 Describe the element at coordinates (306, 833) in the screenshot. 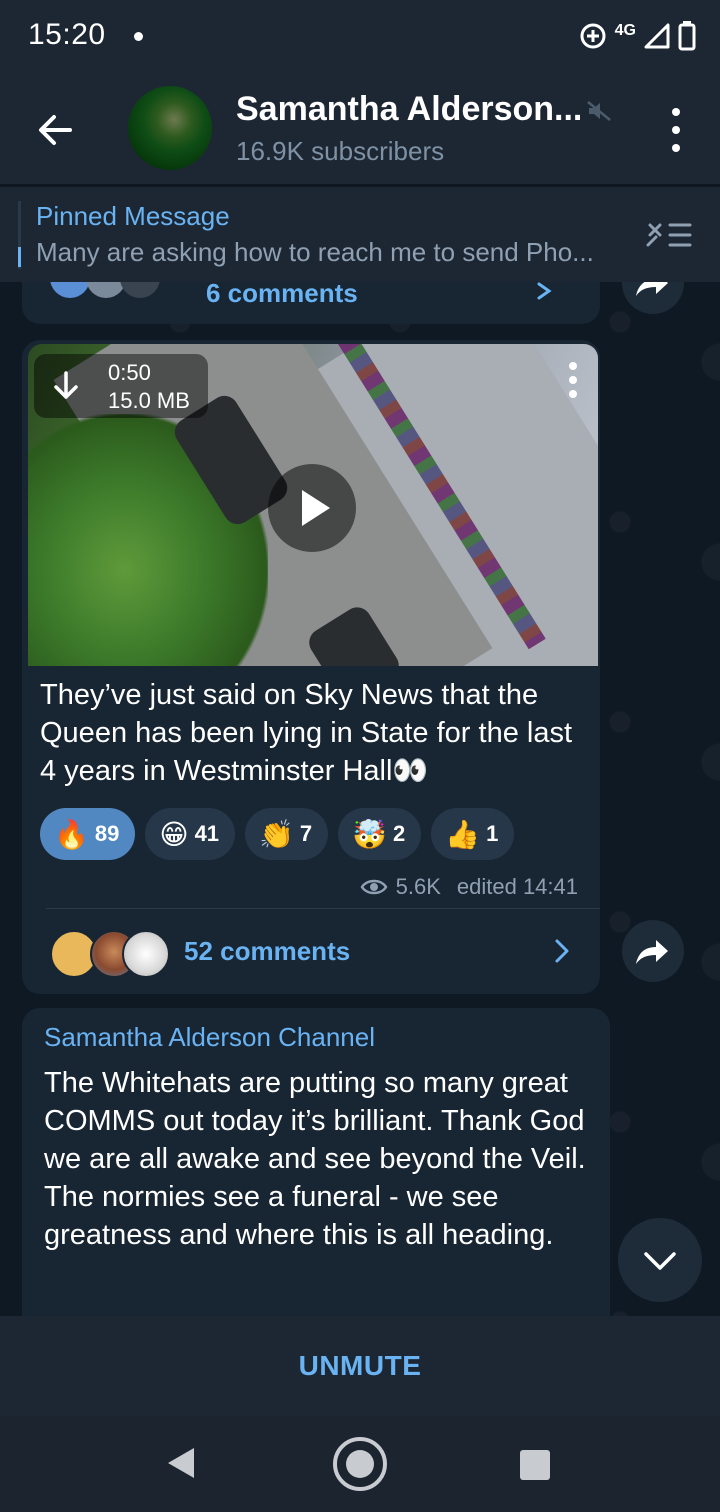

I see `reaction-count: 7` at that location.